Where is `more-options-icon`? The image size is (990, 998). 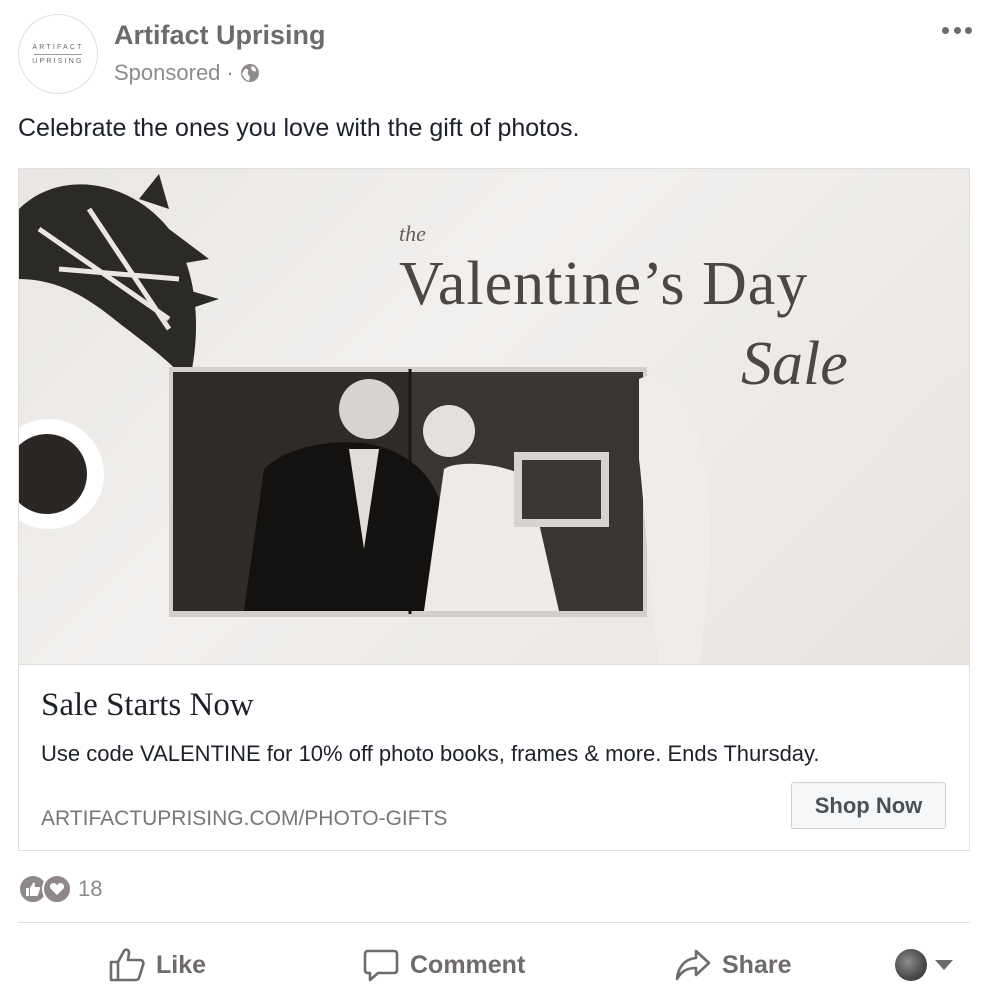 more-options-icon is located at coordinates (957, 30).